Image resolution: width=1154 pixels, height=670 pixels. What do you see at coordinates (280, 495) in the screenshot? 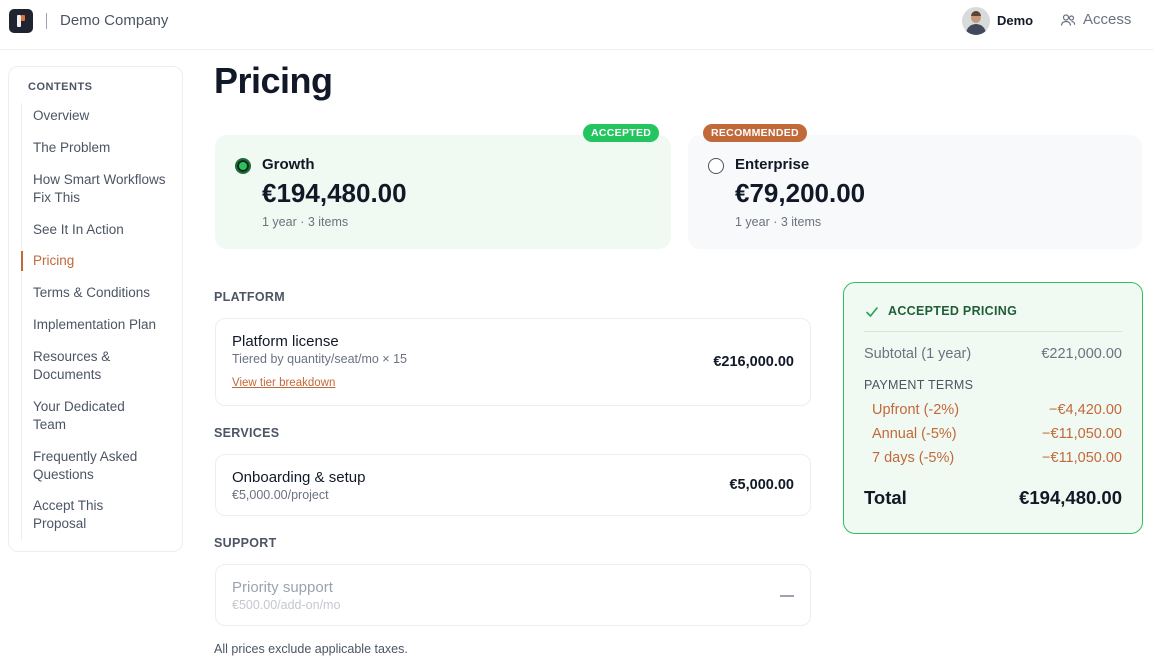
I see `line-item-subtext: €5,000.00/project` at bounding box center [280, 495].